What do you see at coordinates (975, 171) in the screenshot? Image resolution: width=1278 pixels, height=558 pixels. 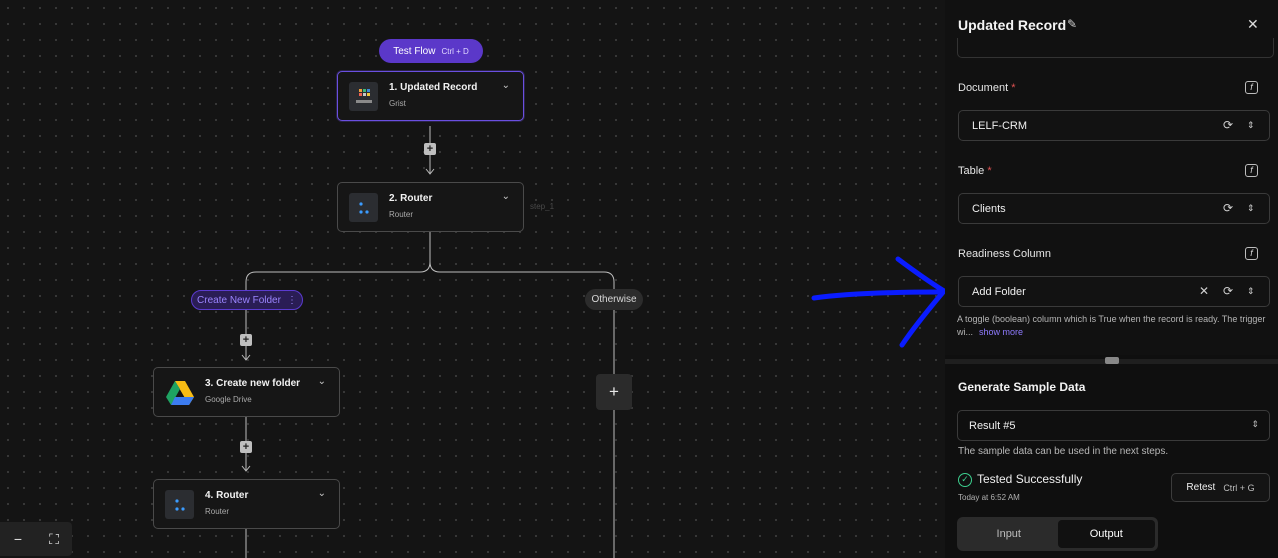 I see `table-field-label: Table *` at bounding box center [975, 171].